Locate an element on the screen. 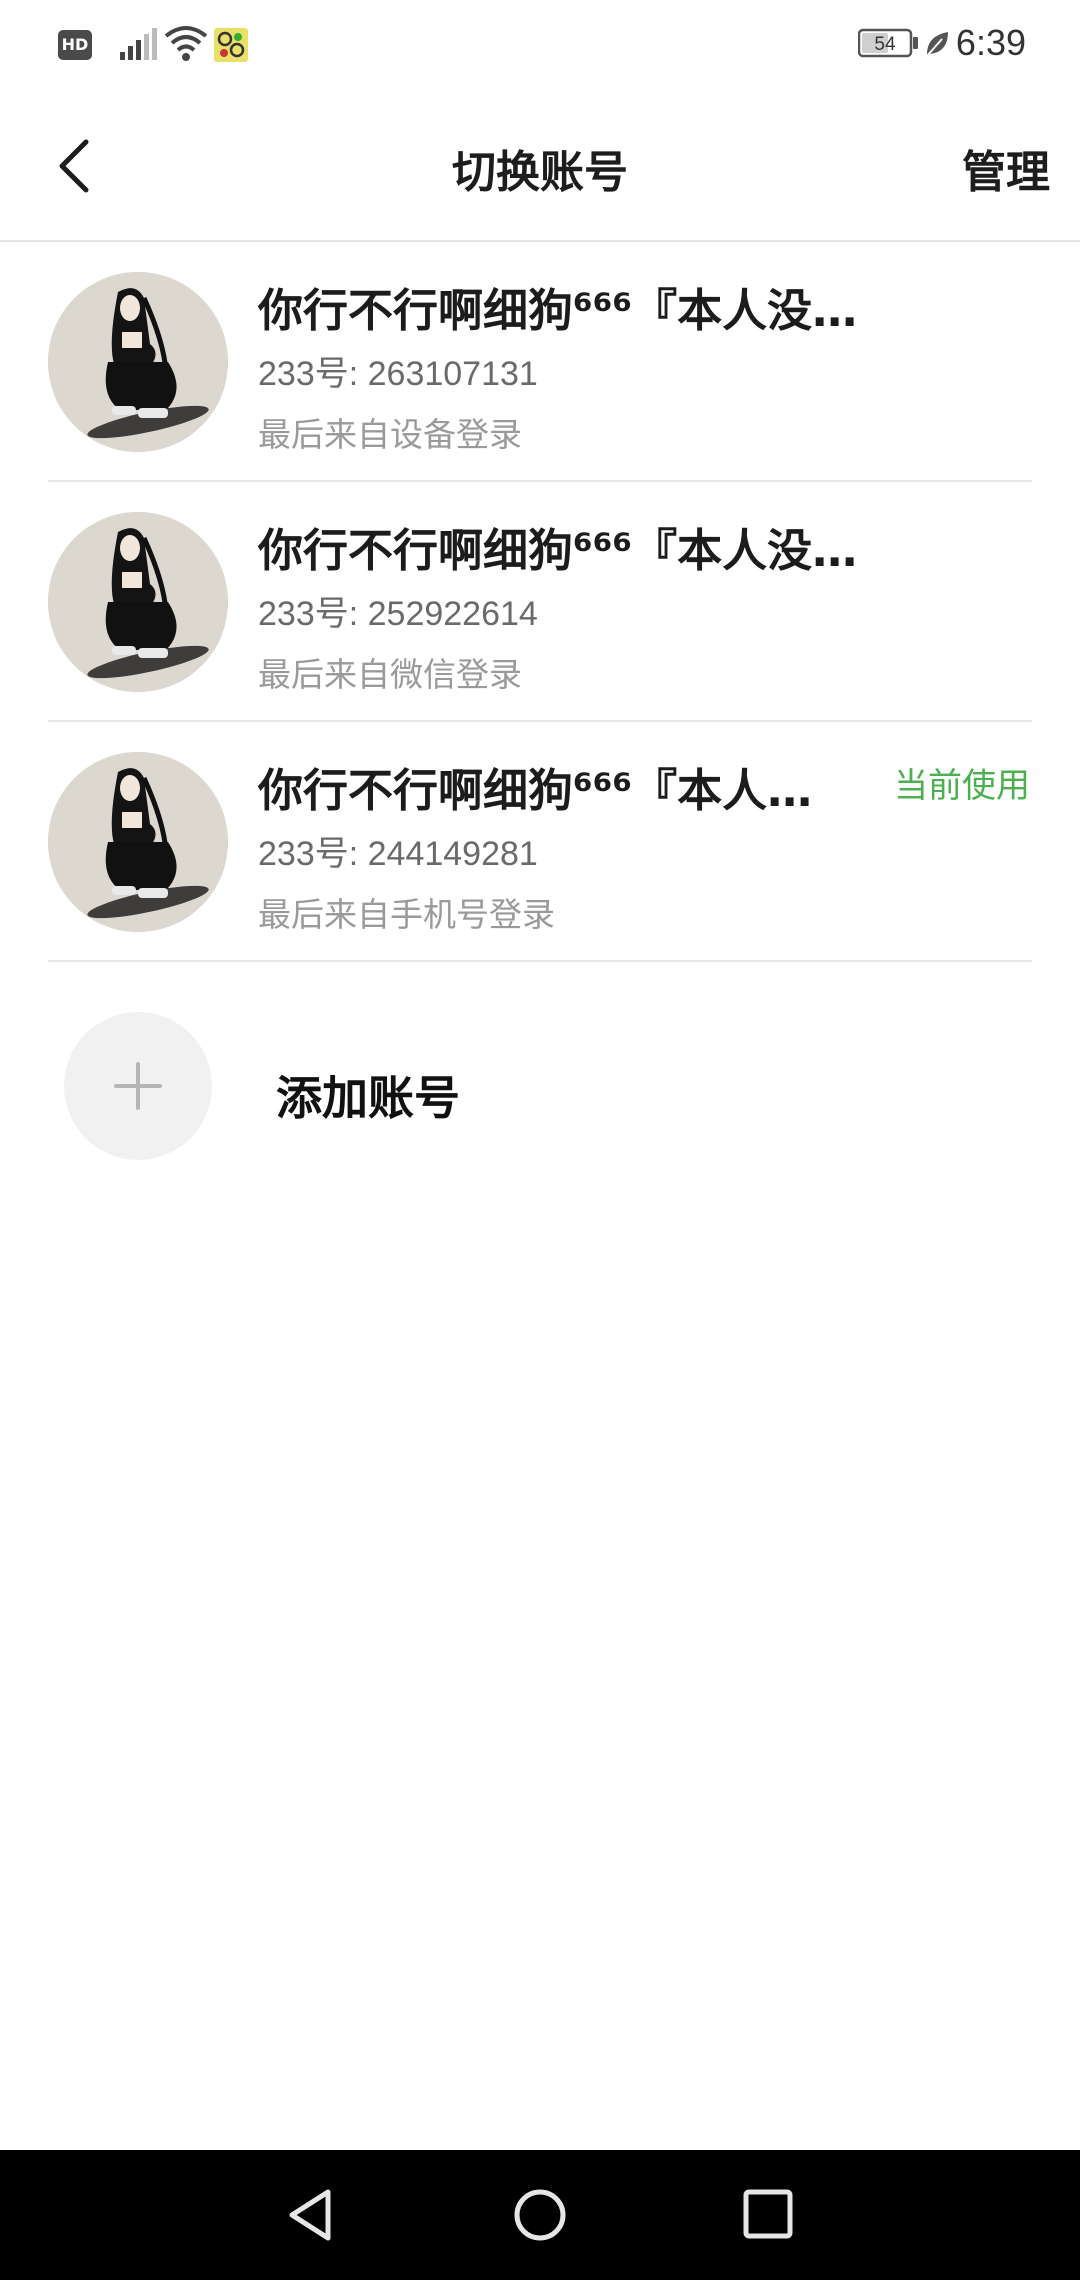  status-bar: HD 54 6:39 is located at coordinates (540, 46).